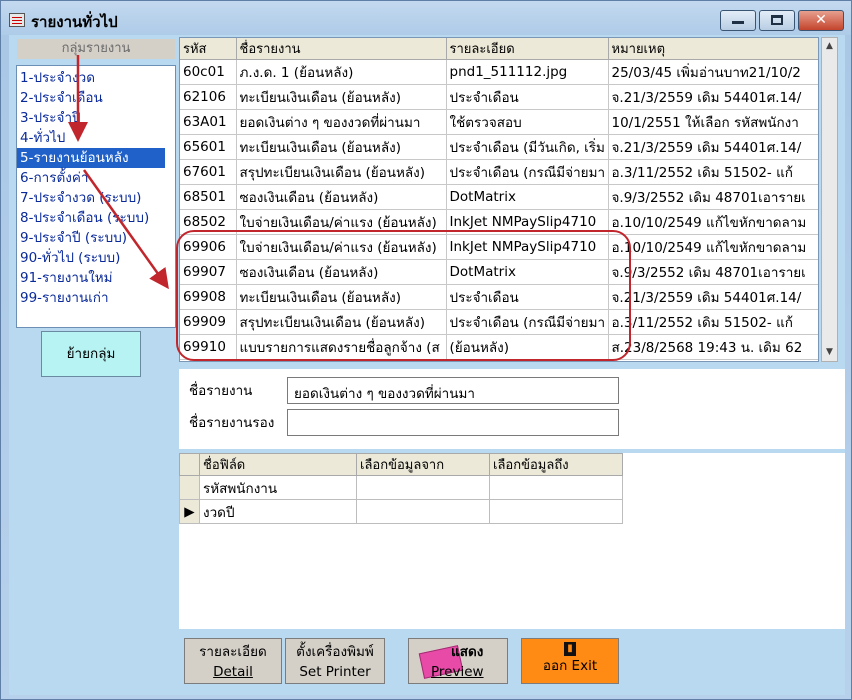 Image resolution: width=852 pixels, height=700 pixels. Describe the element at coordinates (208, 297) in the screenshot. I see `report-cell: 69908` at that location.